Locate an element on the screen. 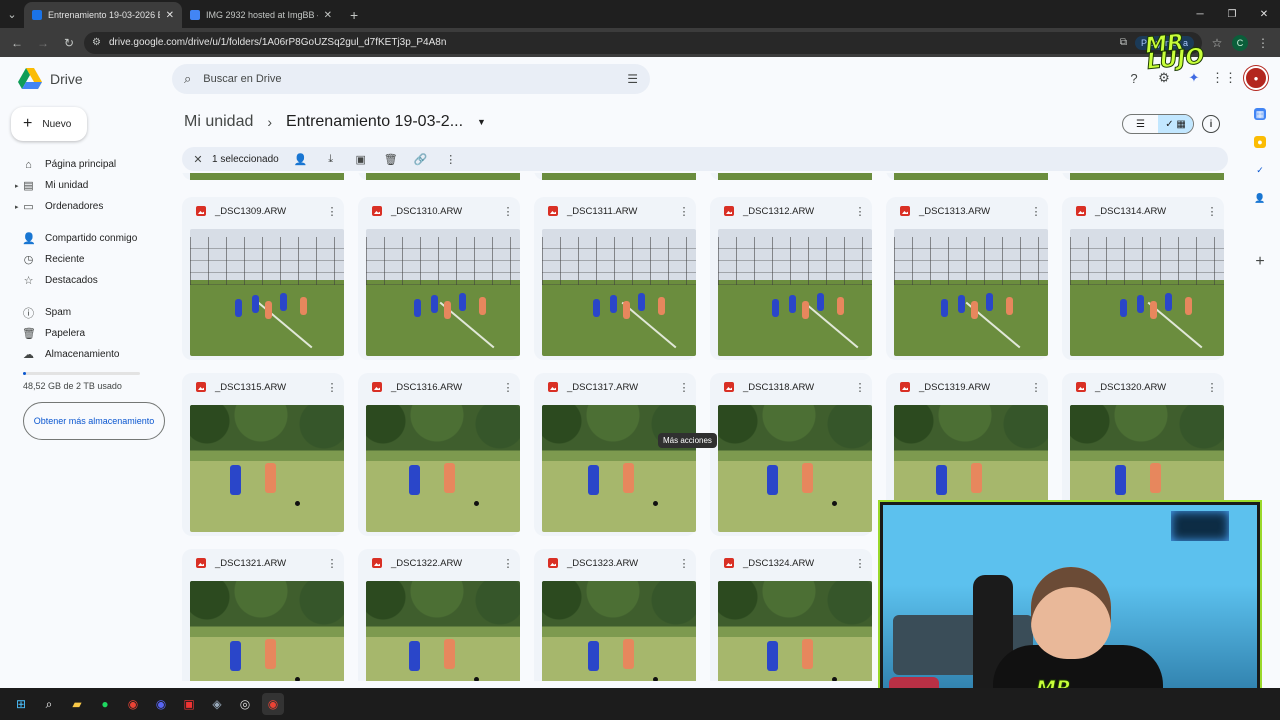  help-icon: ? is located at coordinates (1134, 78).